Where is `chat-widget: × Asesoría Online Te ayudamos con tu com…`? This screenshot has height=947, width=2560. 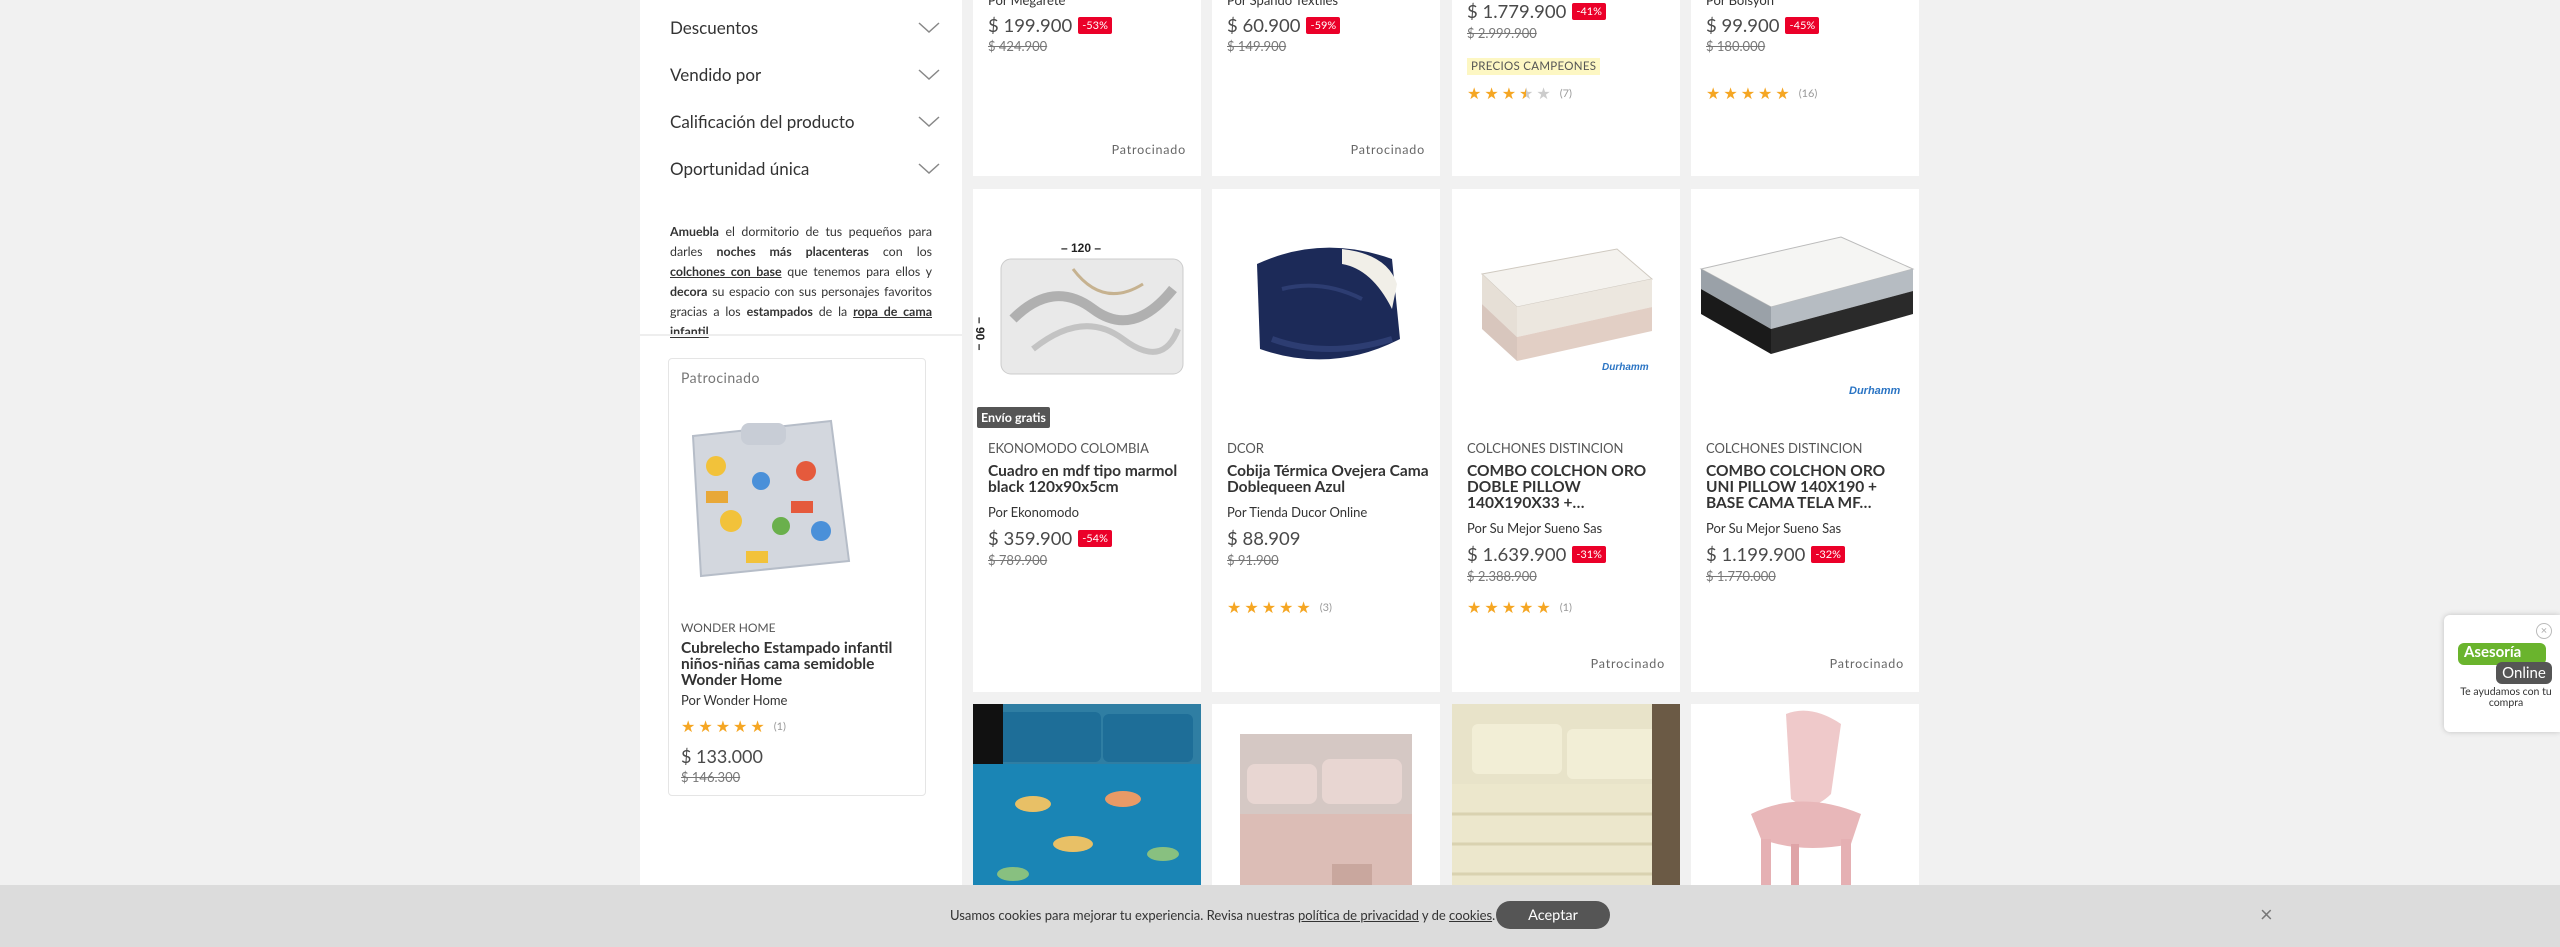
chat-widget: × Asesoría Online Te ayudamos con tu com… is located at coordinates (2502, 673).